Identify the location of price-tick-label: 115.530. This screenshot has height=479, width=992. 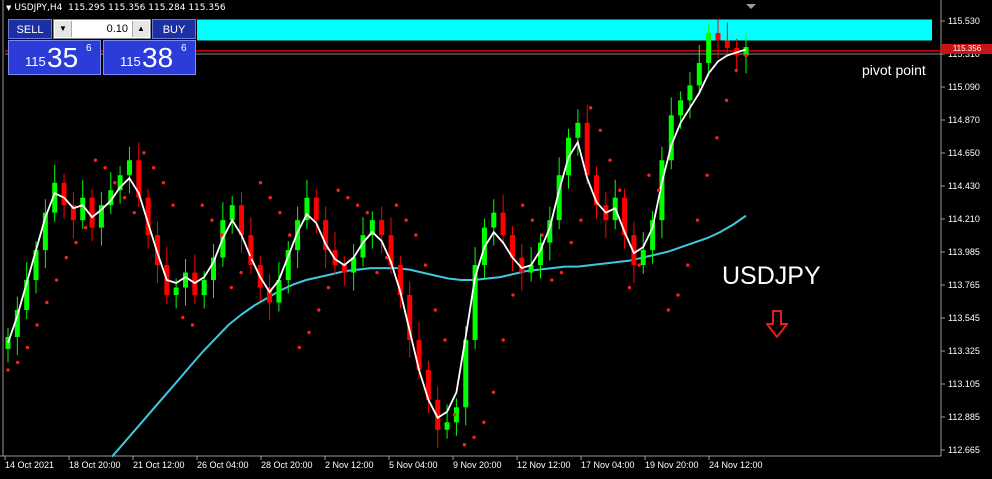
(964, 21).